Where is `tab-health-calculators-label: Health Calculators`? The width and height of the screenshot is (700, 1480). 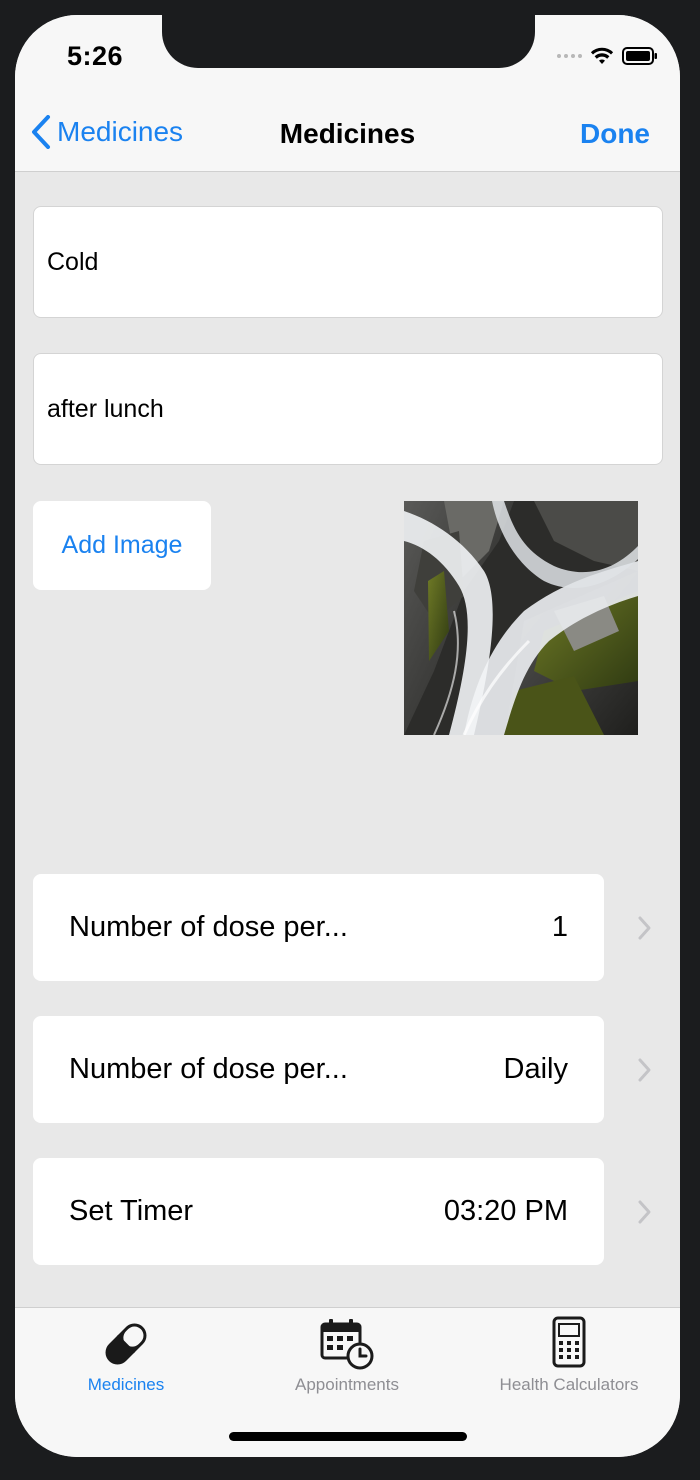
tab-health-calculators-label: Health Calculators is located at coordinates (569, 1384).